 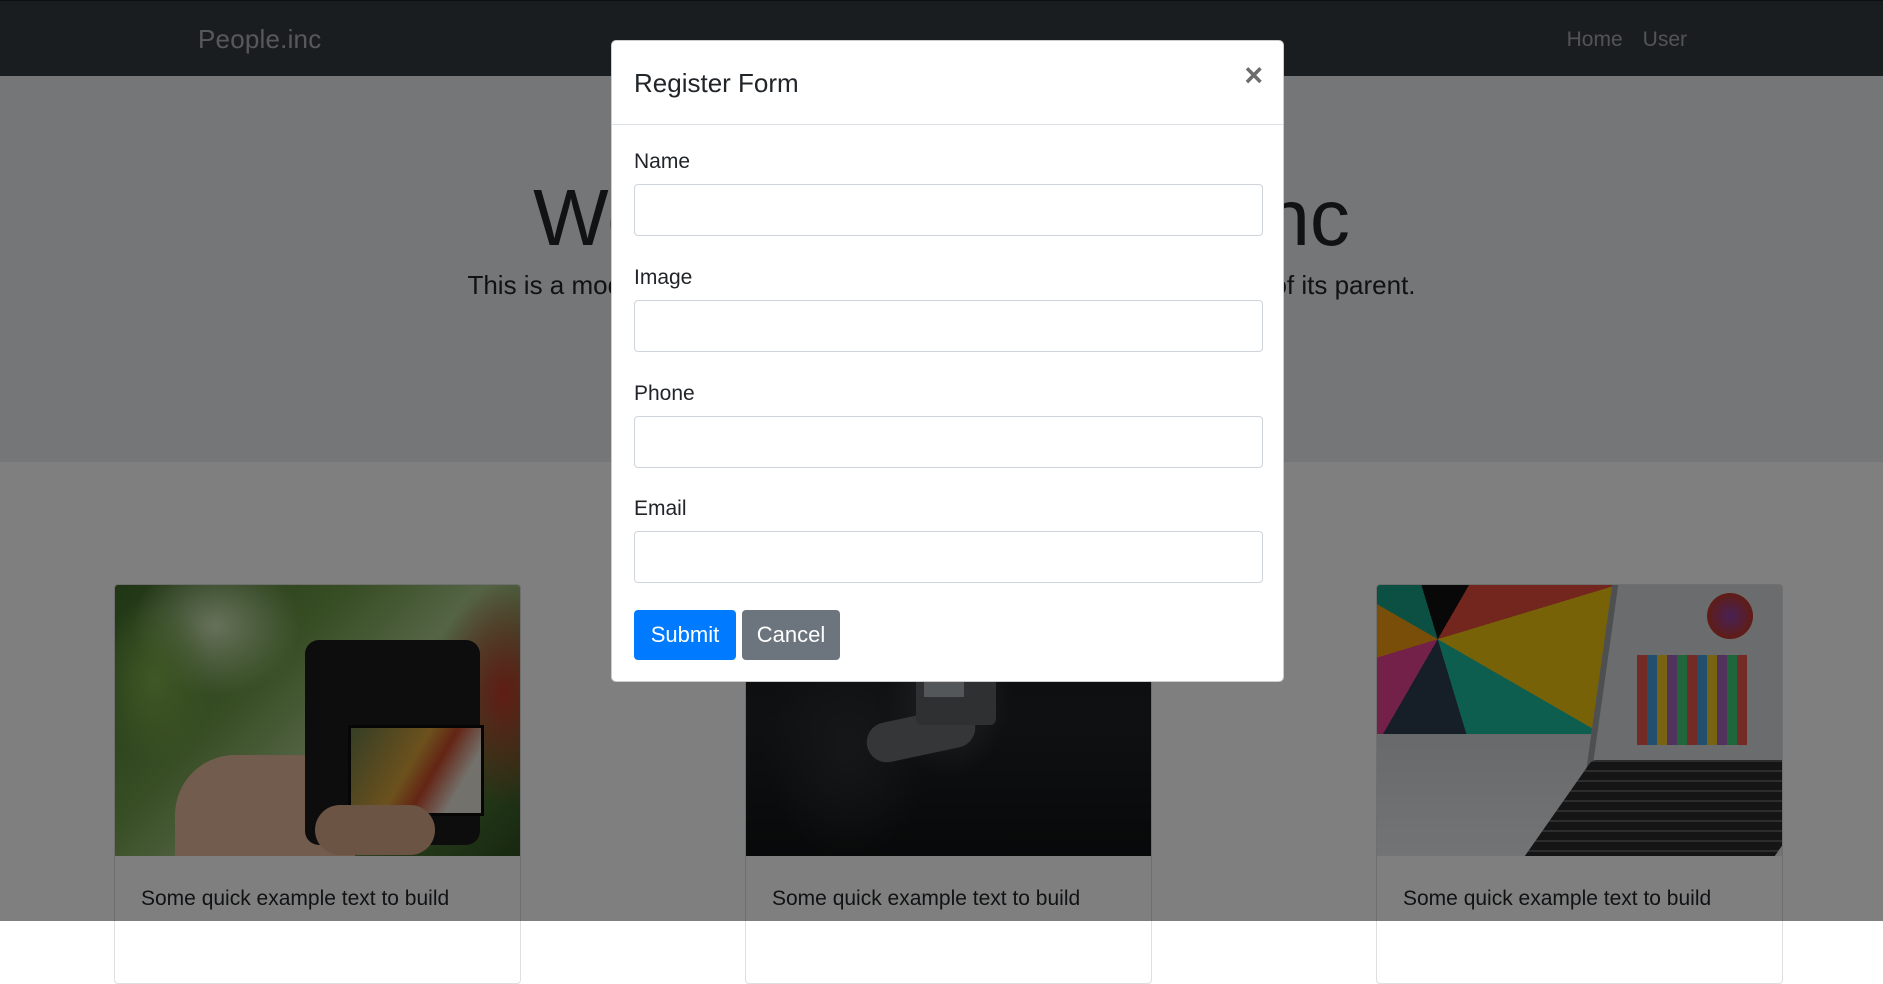 I want to click on image-input, so click(x=948, y=326).